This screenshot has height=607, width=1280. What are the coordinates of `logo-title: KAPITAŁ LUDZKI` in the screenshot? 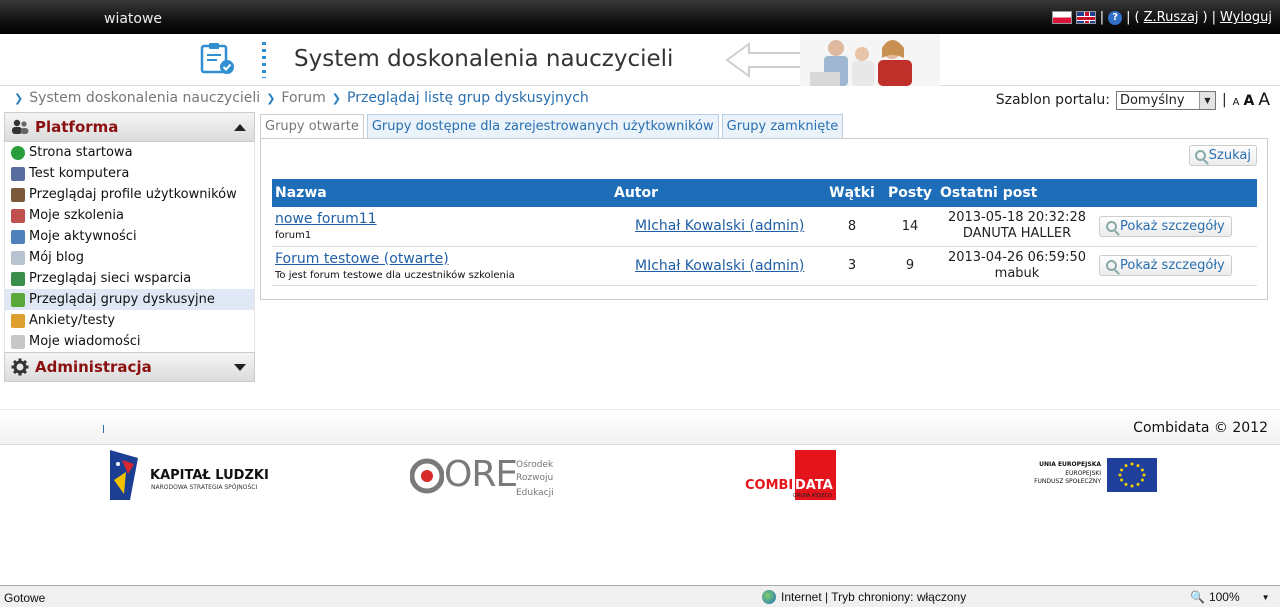 It's located at (209, 475).